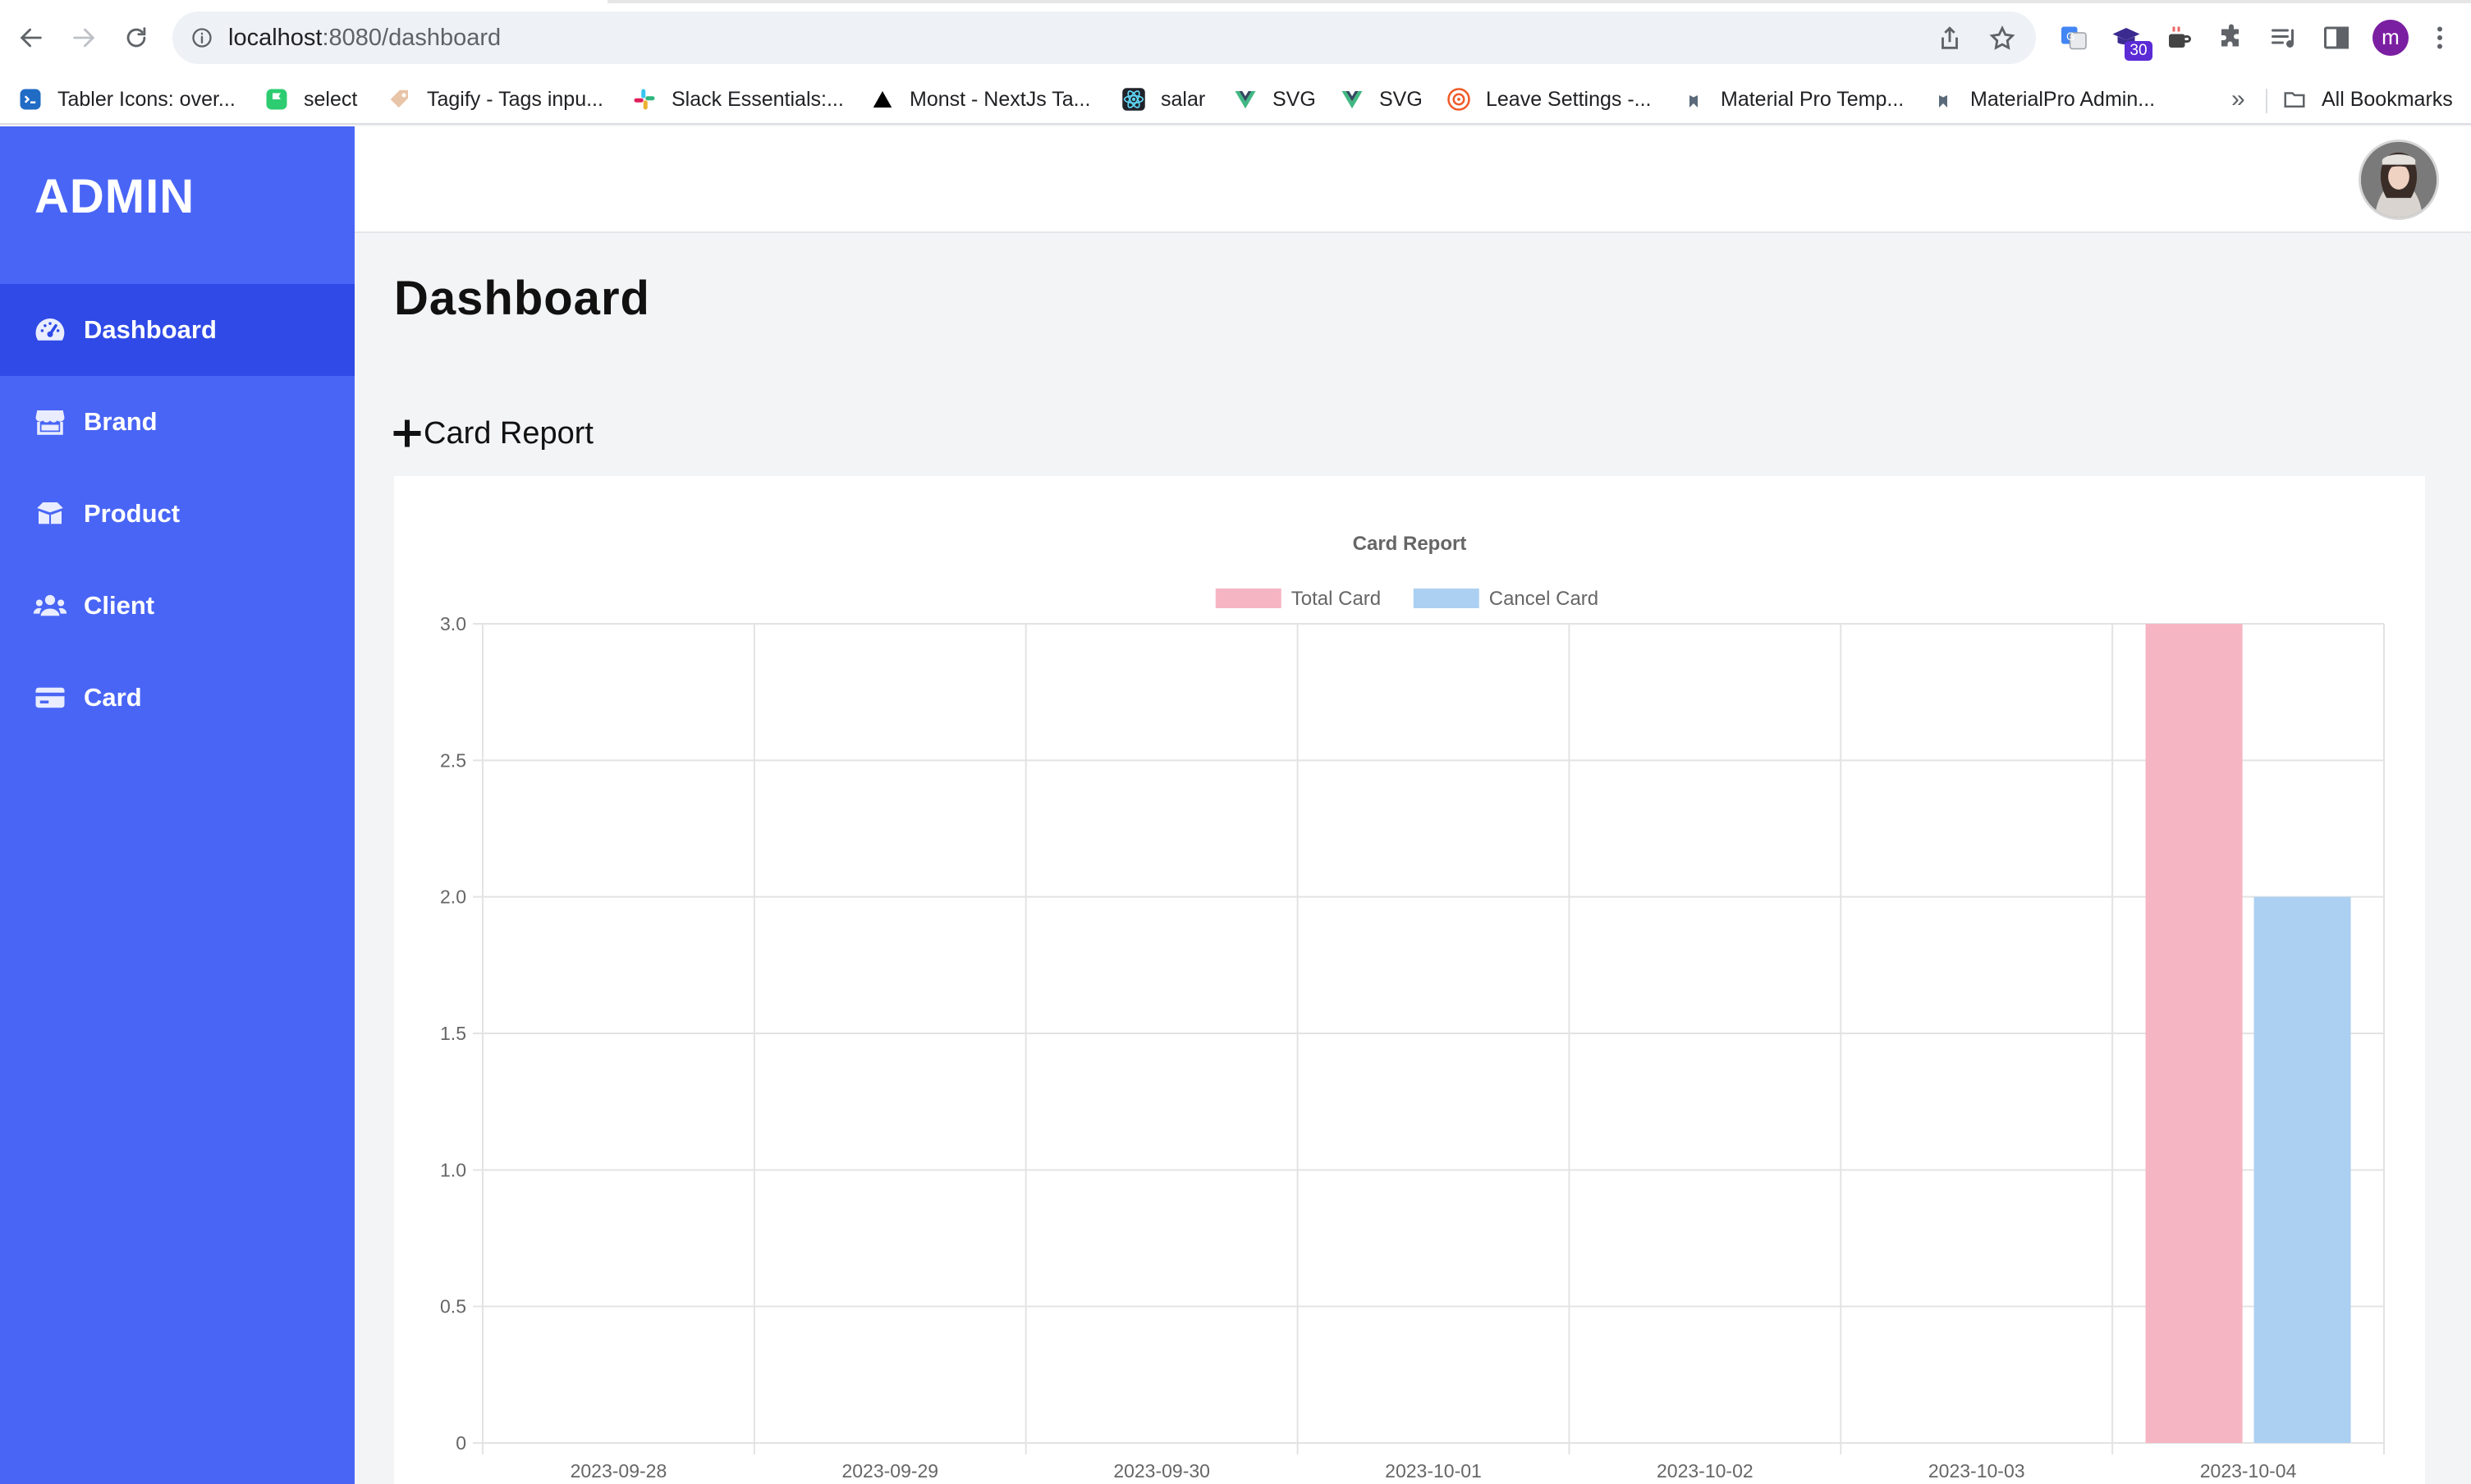 This screenshot has width=2471, height=1484. I want to click on slack-icon, so click(644, 99).